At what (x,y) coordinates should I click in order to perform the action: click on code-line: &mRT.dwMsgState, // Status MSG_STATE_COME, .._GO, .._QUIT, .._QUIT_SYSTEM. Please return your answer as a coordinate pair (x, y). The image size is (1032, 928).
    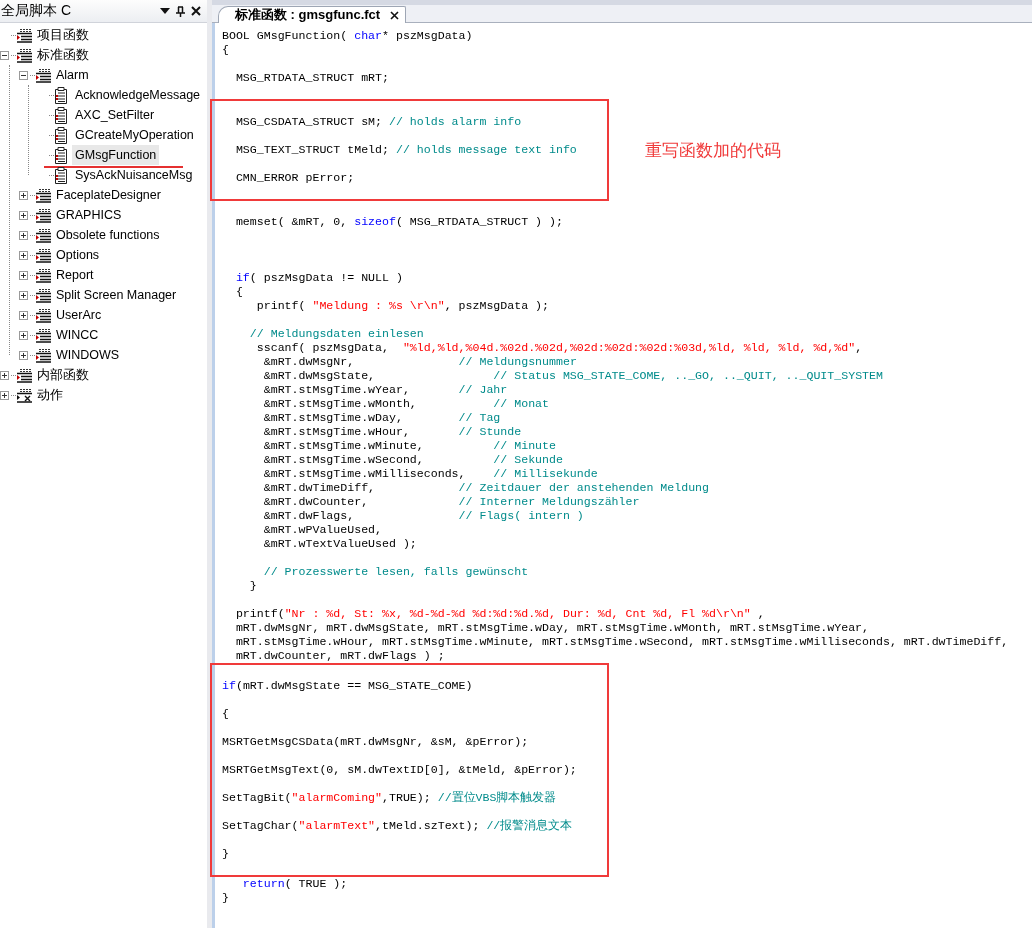
    Looking at the image, I should click on (573, 376).